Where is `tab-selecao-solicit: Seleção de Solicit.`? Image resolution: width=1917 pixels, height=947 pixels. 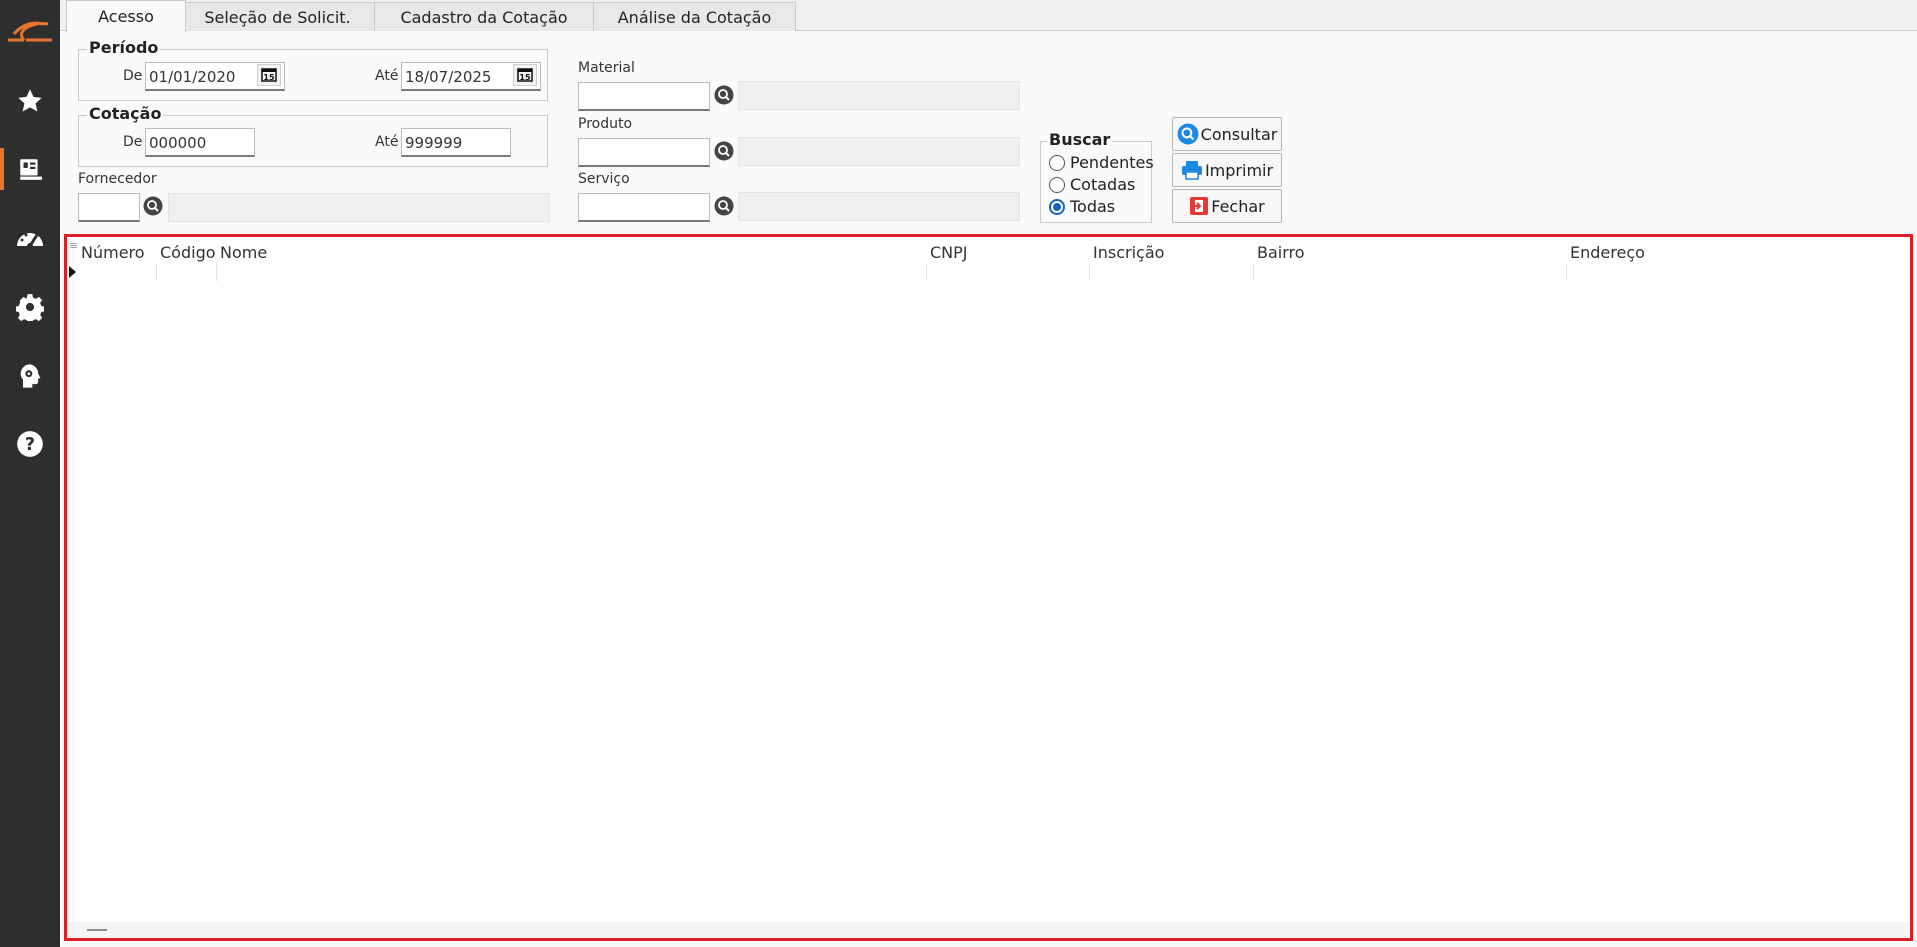 tab-selecao-solicit: Seleção de Solicit. is located at coordinates (277, 16).